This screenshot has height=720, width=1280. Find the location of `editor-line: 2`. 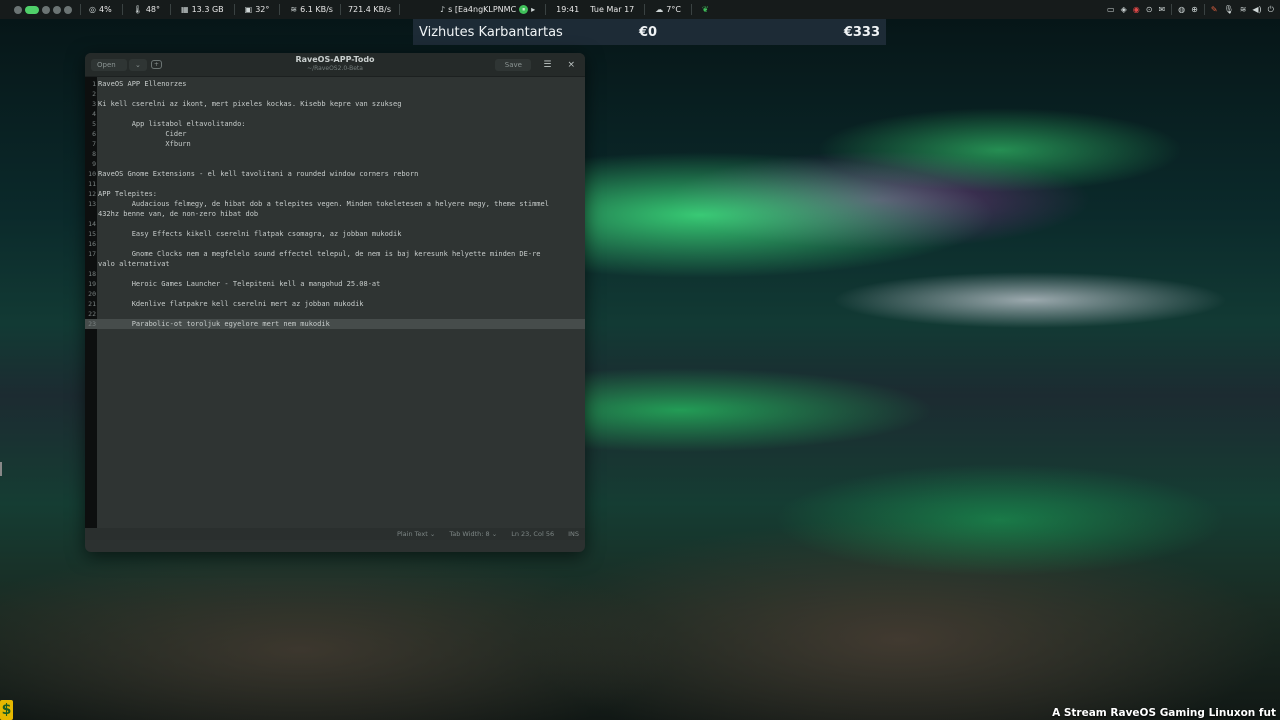

editor-line: 2 is located at coordinates (335, 94).